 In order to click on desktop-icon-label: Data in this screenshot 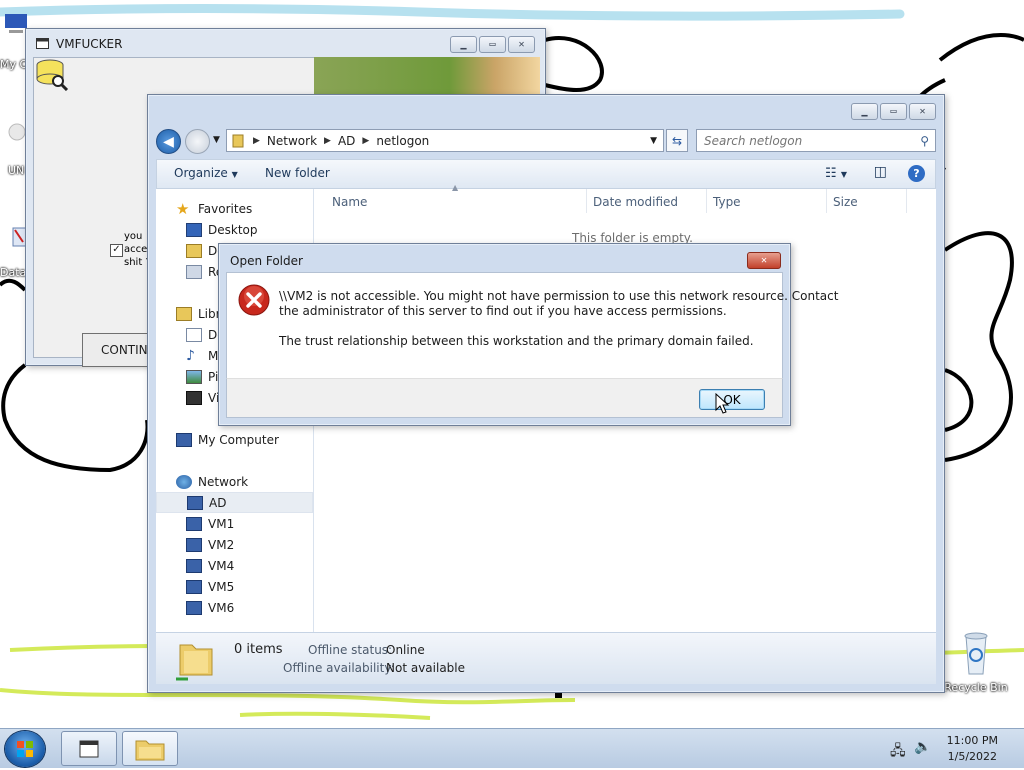, I will do `click(13, 272)`.